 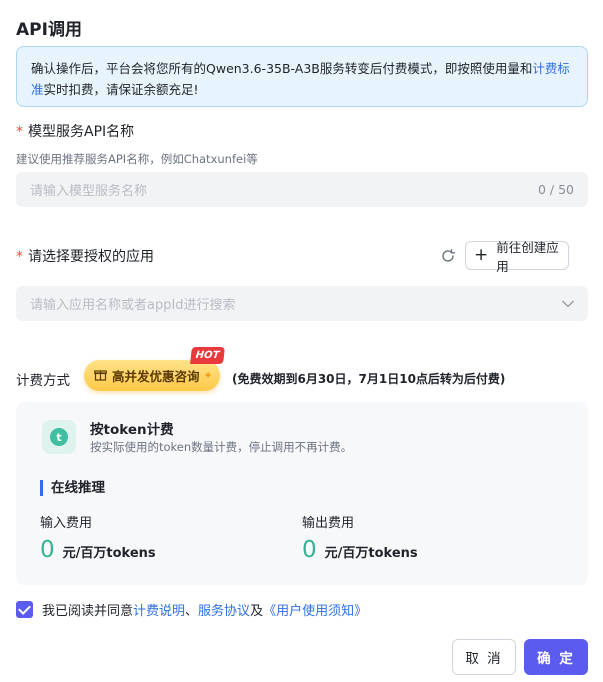 What do you see at coordinates (208, 375) in the screenshot?
I see `sparkle-icon: ✦` at bounding box center [208, 375].